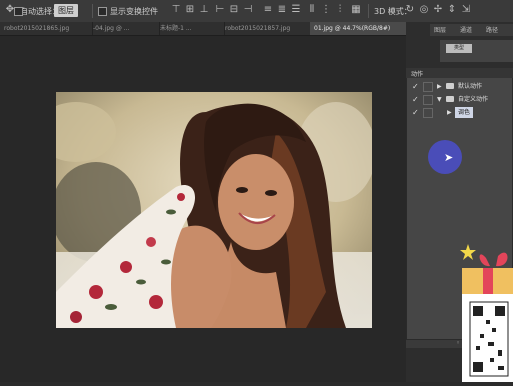 Image resolution: width=513 pixels, height=386 pixels. I want to click on 3d-drag-icon: ✢, so click(438, 10).